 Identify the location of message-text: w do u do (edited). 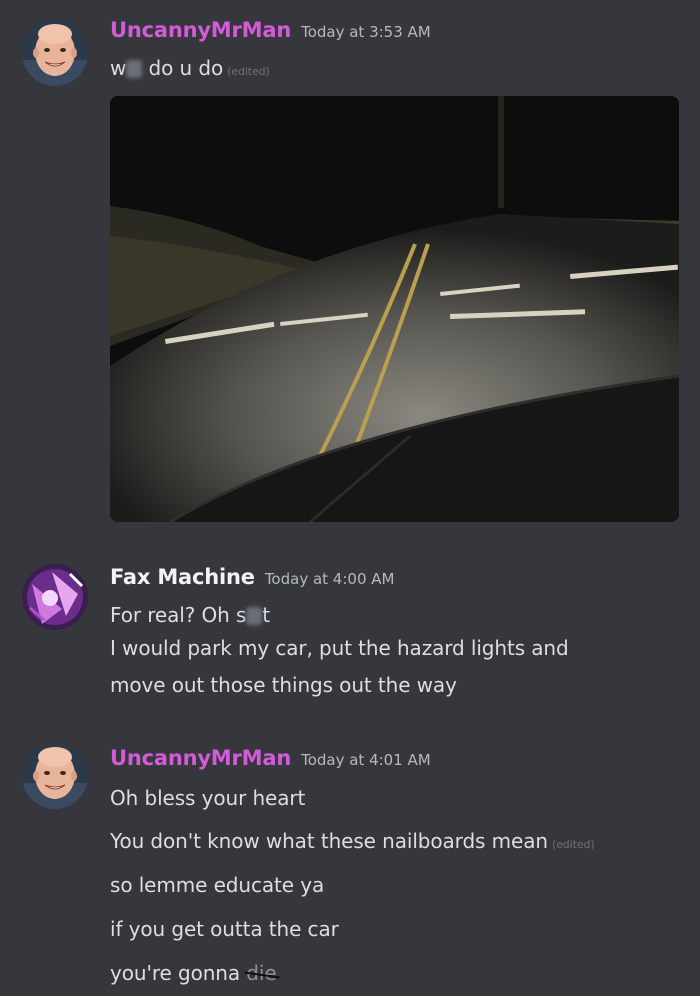
(190, 68).